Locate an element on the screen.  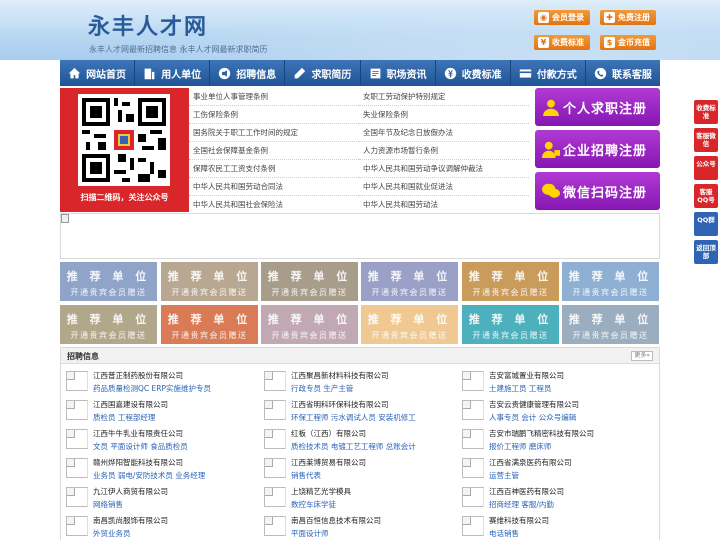
company-name-link: 上饶精艺光学模具 is located at coordinates (321, 491).